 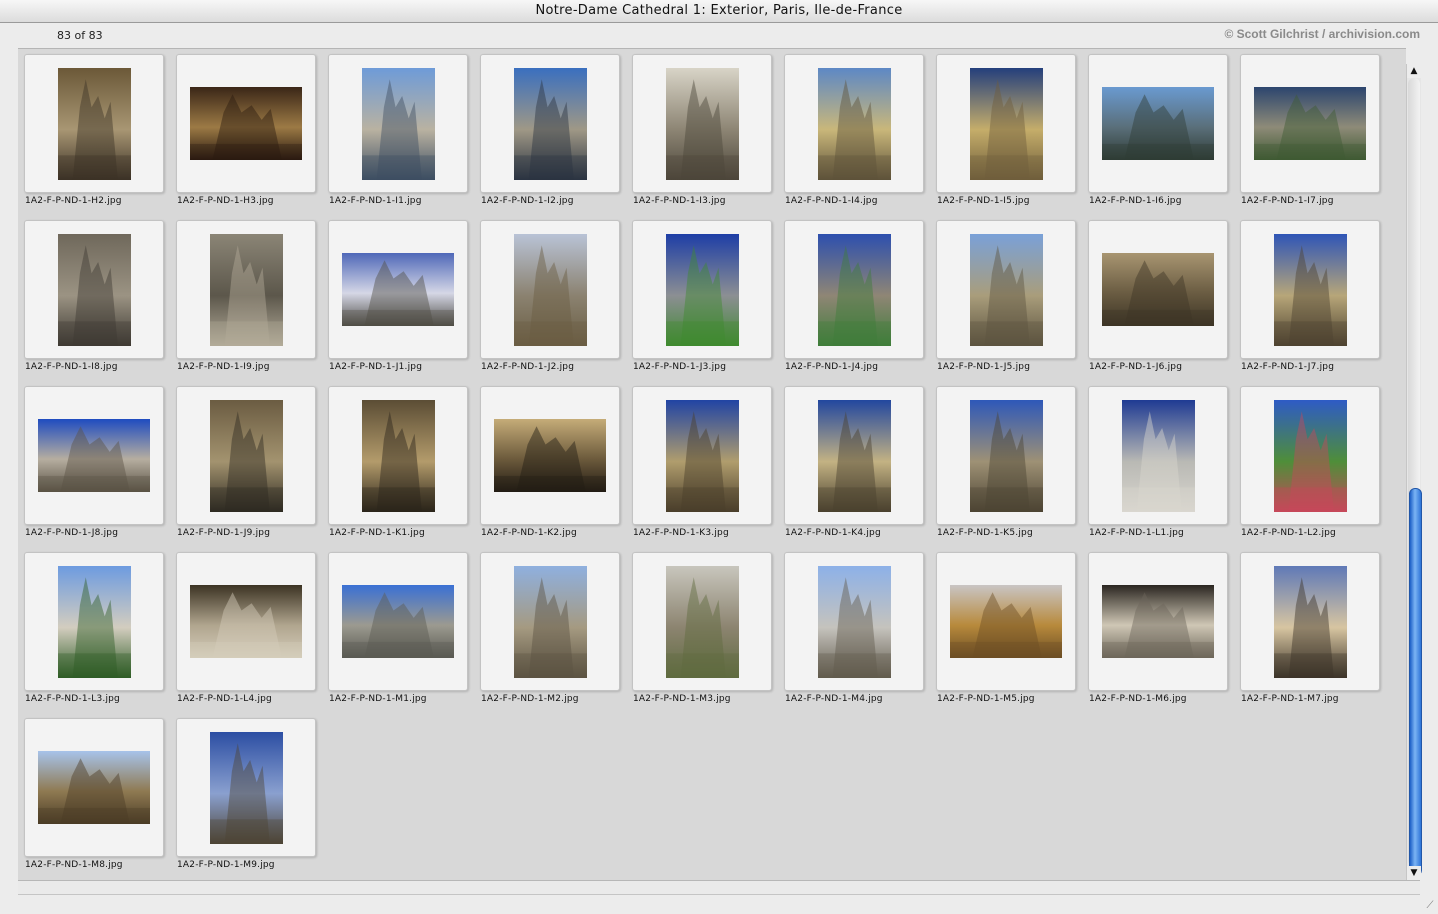 I want to click on thumbnail-item: 1A2-F-P-ND-1-K4.jpg, so click(x=854, y=466).